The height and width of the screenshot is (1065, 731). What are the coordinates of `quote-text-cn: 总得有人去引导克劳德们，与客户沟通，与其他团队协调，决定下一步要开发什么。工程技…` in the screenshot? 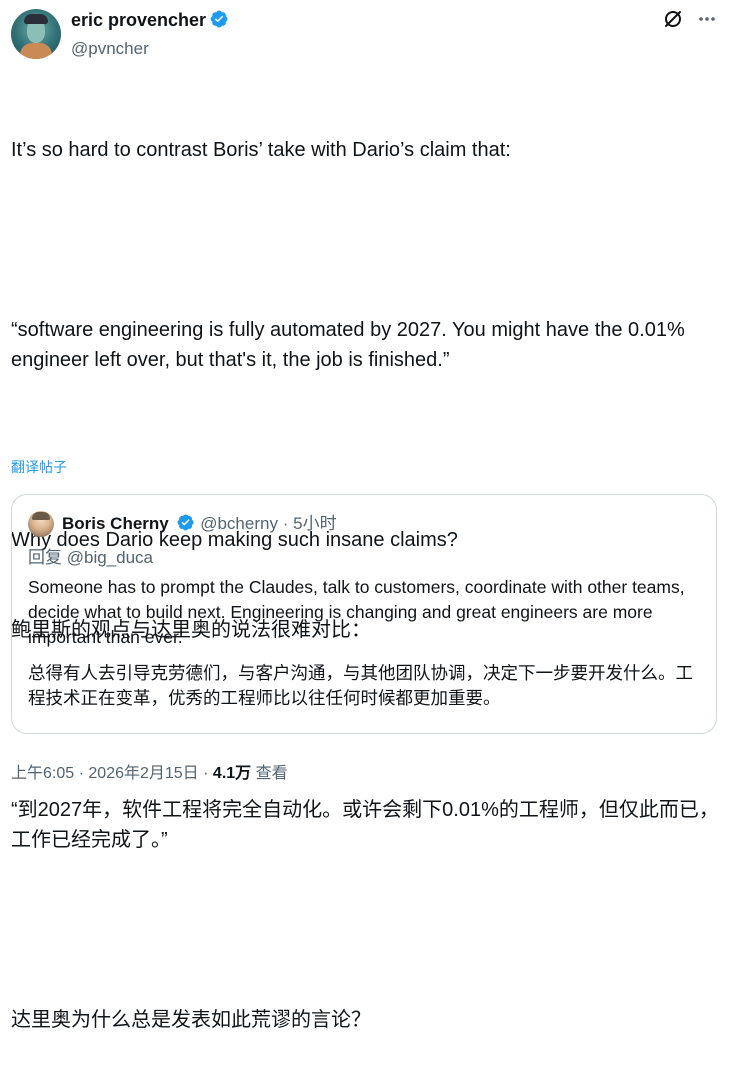 It's located at (360, 685).